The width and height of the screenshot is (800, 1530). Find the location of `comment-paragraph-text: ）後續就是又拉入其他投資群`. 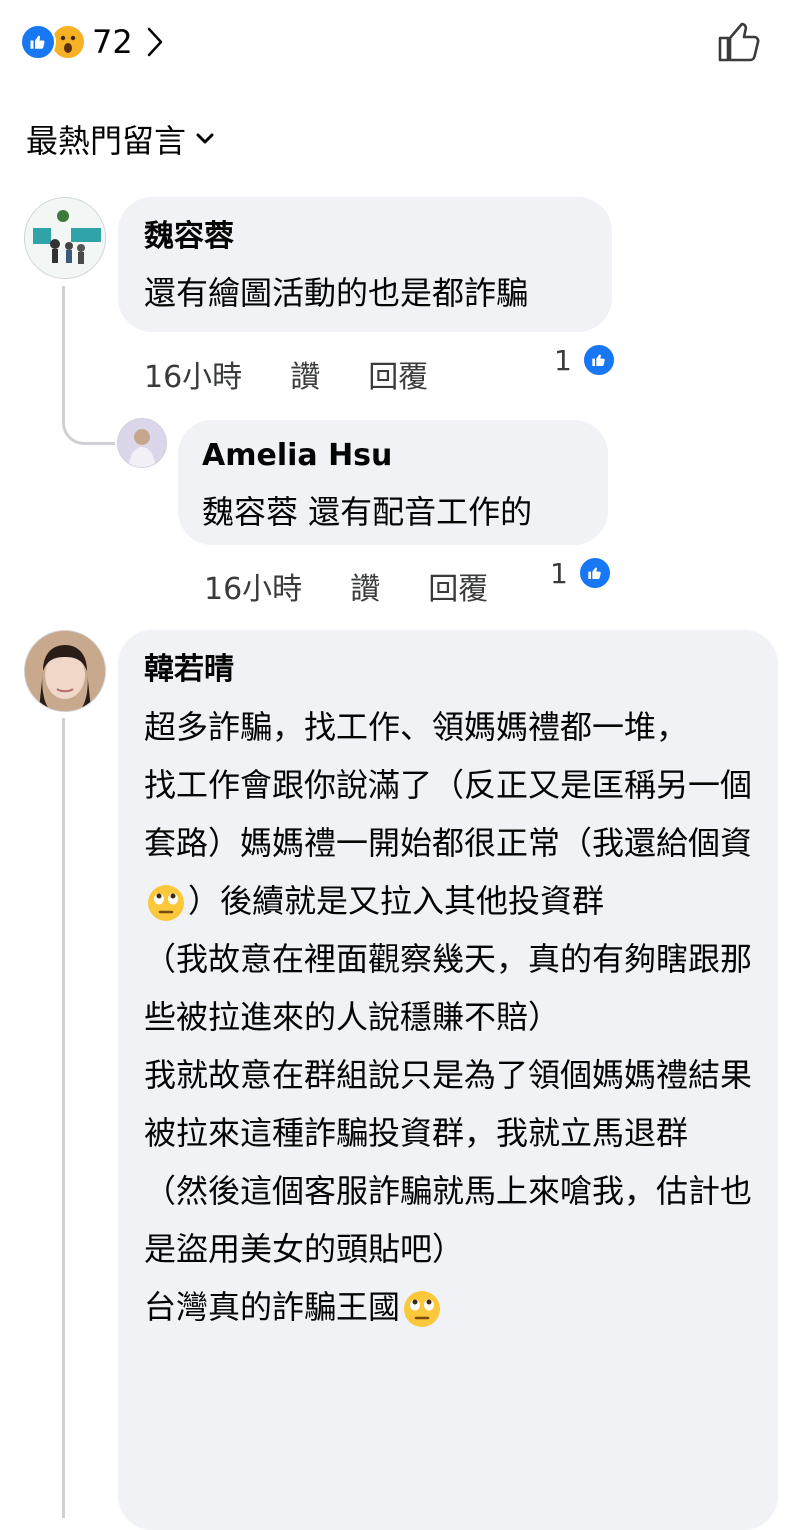

comment-paragraph-text: ）後續就是又拉入其他投資群 is located at coordinates (396, 901).